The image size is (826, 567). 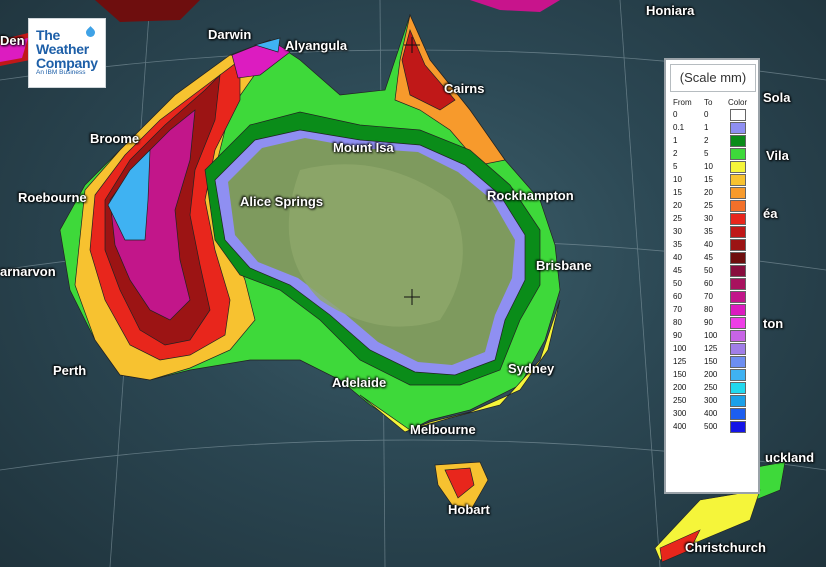 I want to click on legend-from-value: 0, so click(x=675, y=114).